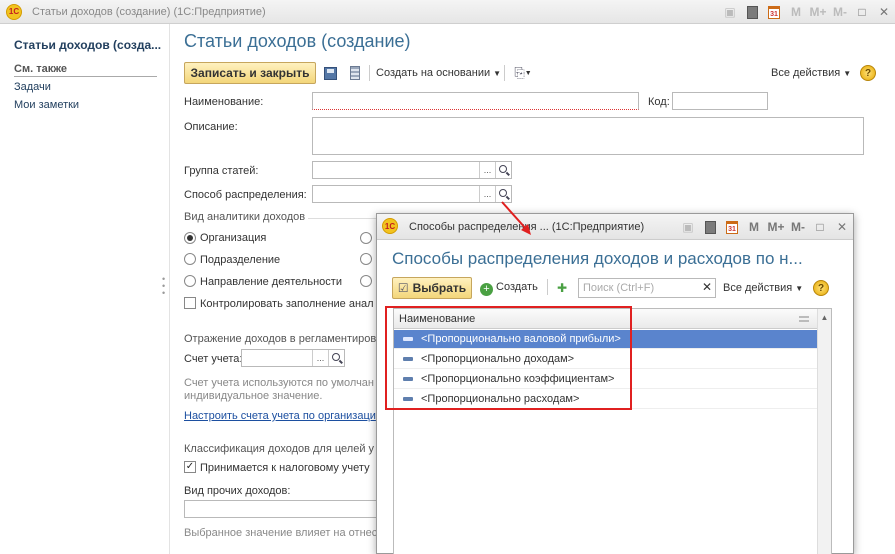 This screenshot has width=895, height=554. Describe the element at coordinates (824, 431) in the screenshot. I see `table-scrollbar: ▲` at that location.